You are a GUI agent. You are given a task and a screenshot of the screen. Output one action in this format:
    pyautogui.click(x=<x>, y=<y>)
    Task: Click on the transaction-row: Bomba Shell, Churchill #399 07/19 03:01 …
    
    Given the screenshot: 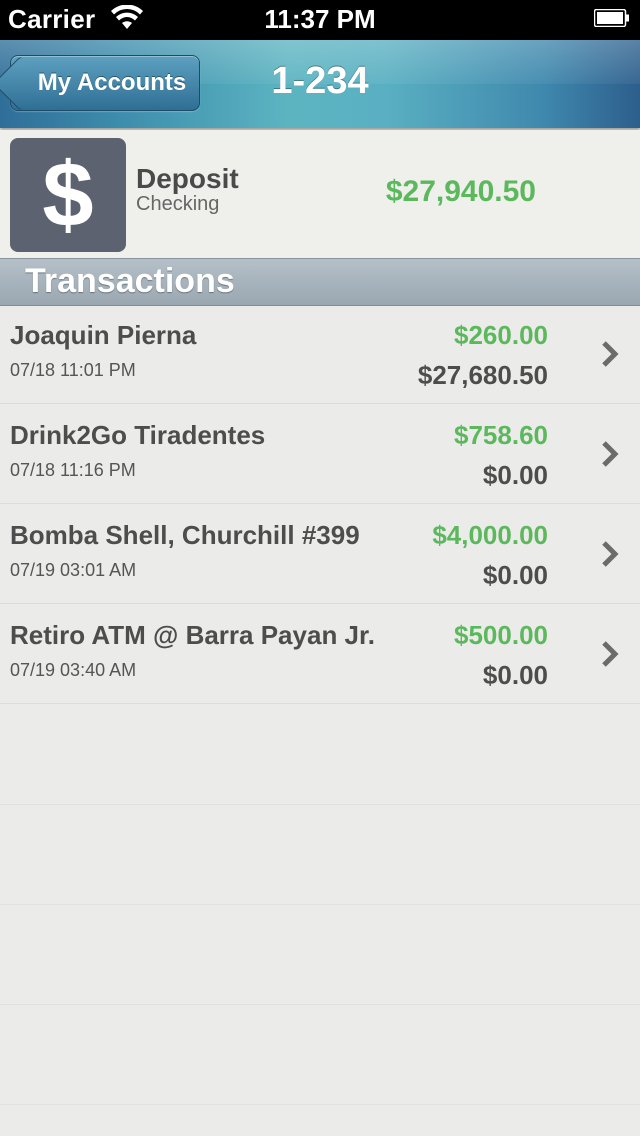 What is the action you would take?
    pyautogui.click(x=320, y=554)
    